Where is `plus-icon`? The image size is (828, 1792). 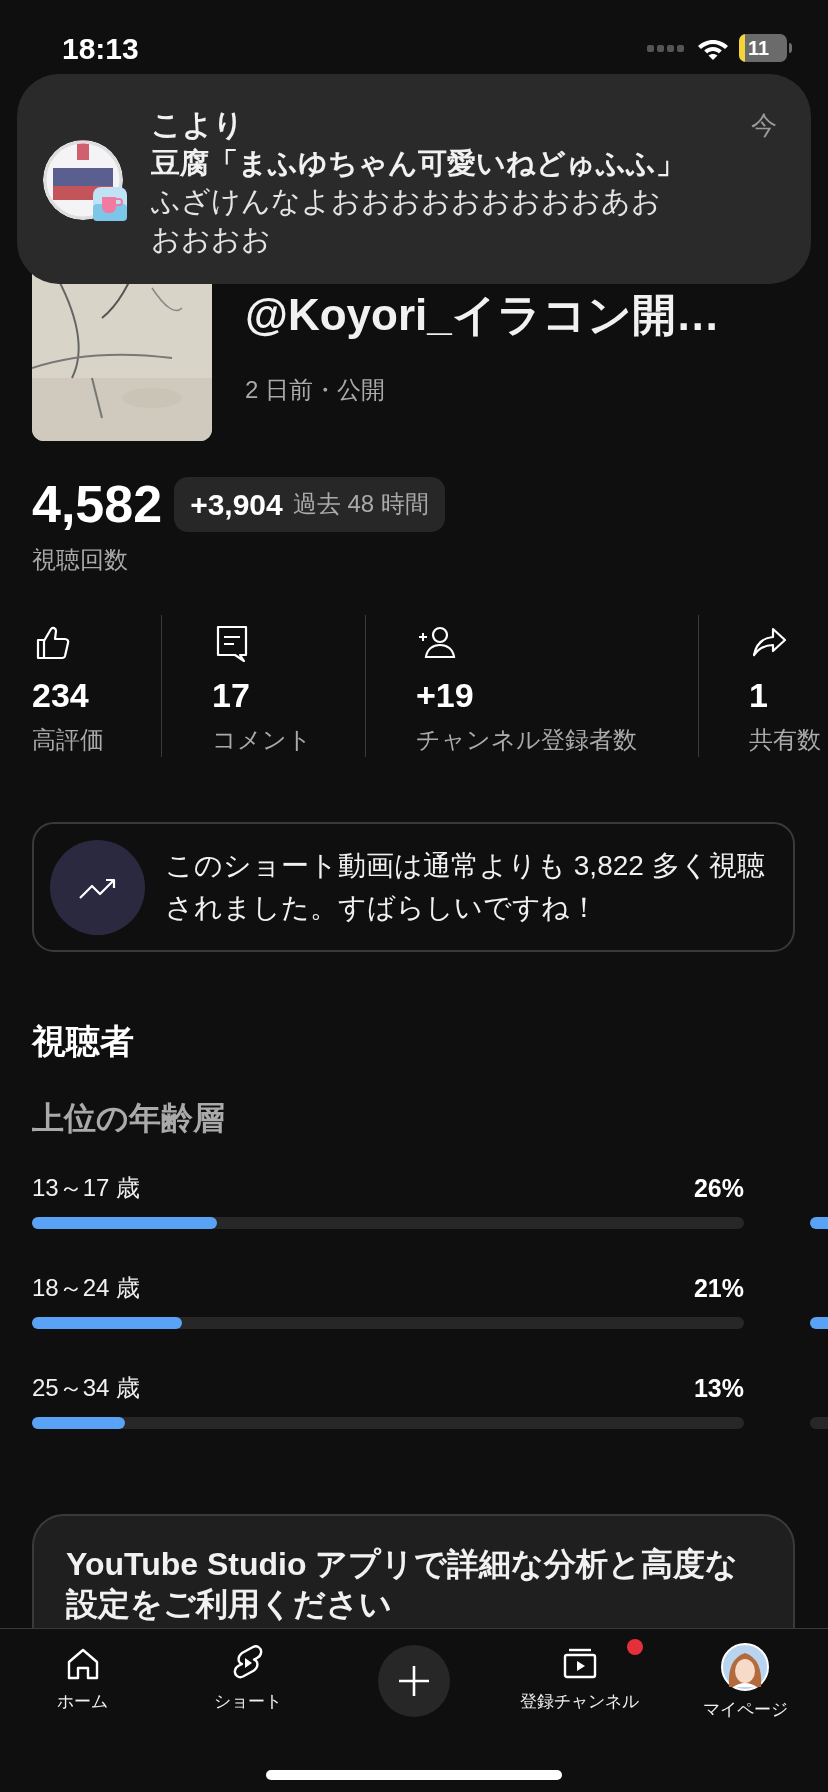 plus-icon is located at coordinates (414, 1681).